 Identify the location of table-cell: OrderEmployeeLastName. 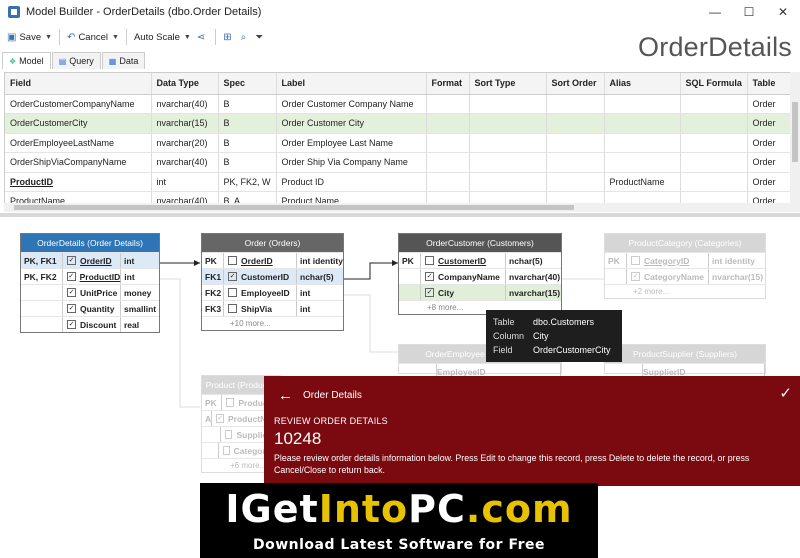
(78, 143).